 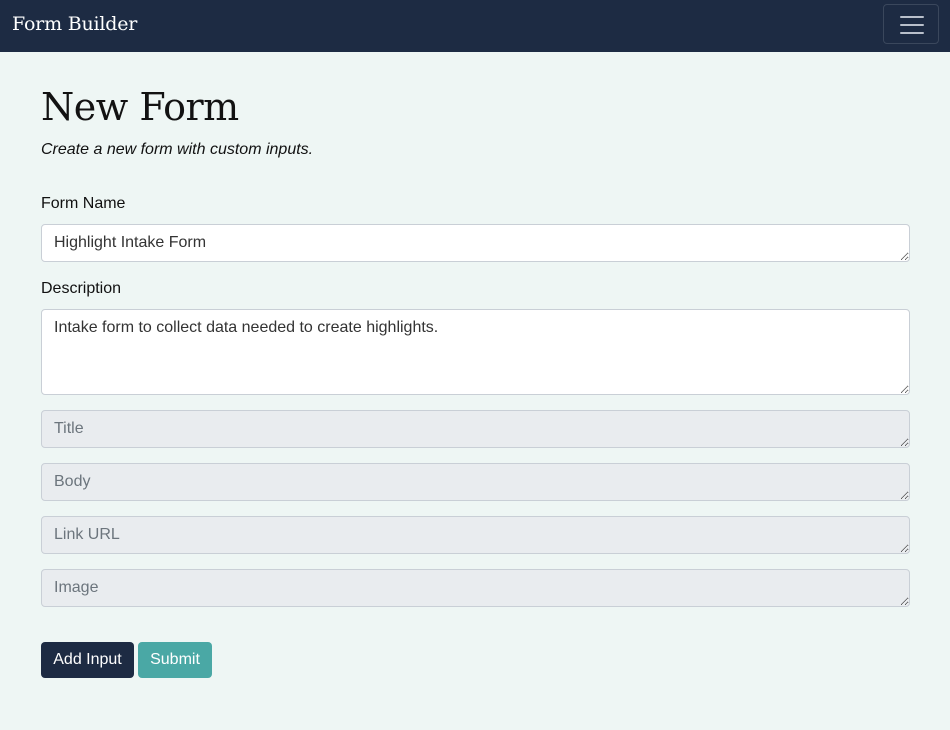 What do you see at coordinates (475, 535) in the screenshot?
I see `link-url-input` at bounding box center [475, 535].